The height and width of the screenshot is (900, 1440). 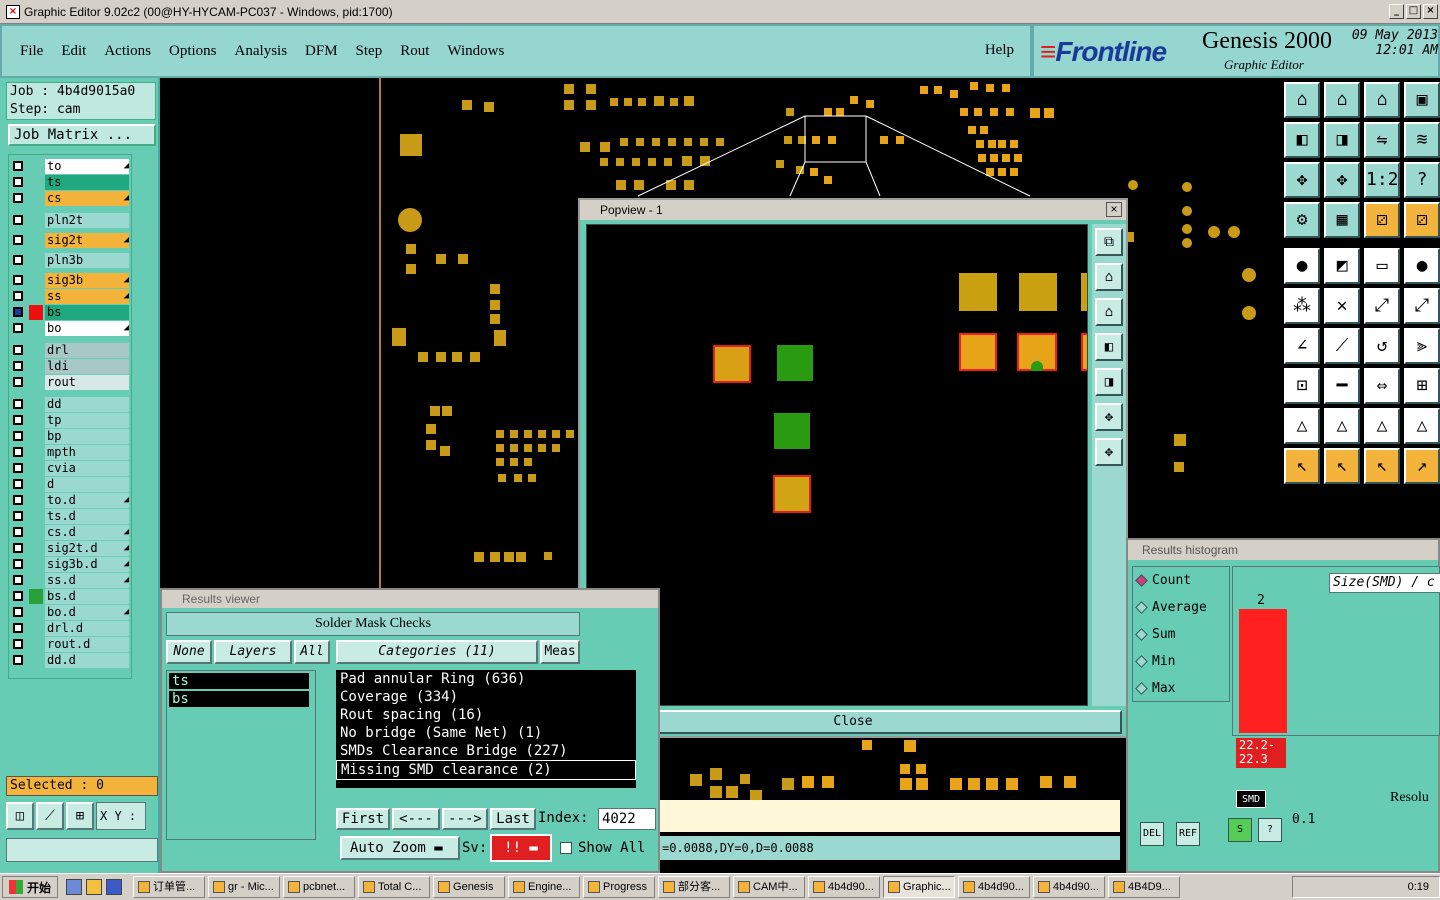 What do you see at coordinates (87, 420) in the screenshot?
I see `layer-name: tp` at bounding box center [87, 420].